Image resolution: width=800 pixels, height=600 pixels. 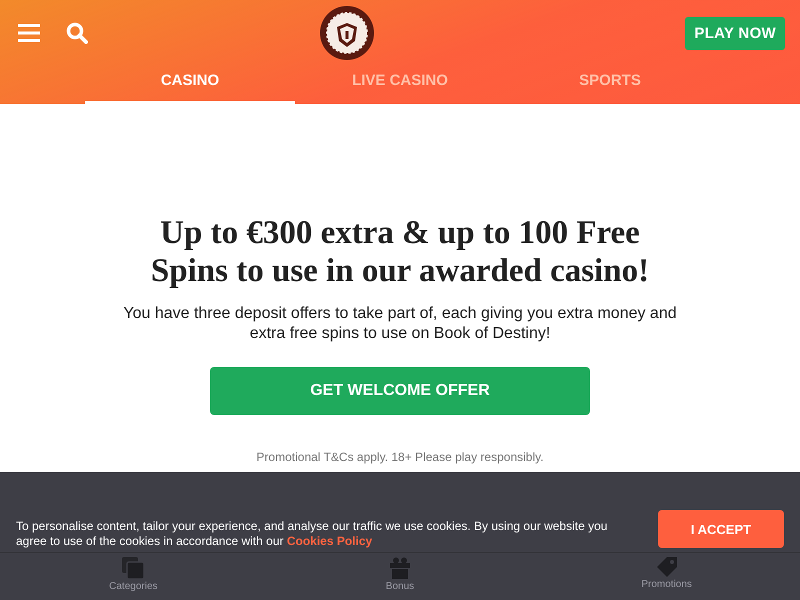 What do you see at coordinates (400, 457) in the screenshot?
I see `terms-text: Promotional T&Cs apply. 18+ Please play responsibly.` at bounding box center [400, 457].